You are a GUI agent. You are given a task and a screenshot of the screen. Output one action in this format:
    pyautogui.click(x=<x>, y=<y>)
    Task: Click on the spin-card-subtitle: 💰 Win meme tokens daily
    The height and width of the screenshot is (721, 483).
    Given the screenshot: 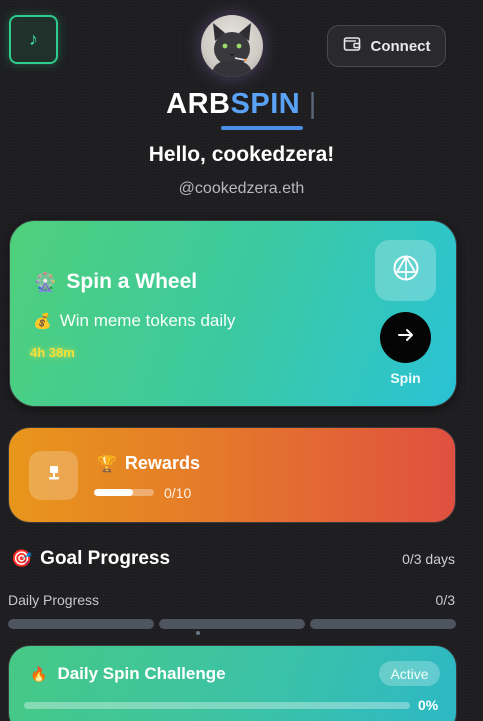 What is the action you would take?
    pyautogui.click(x=134, y=321)
    